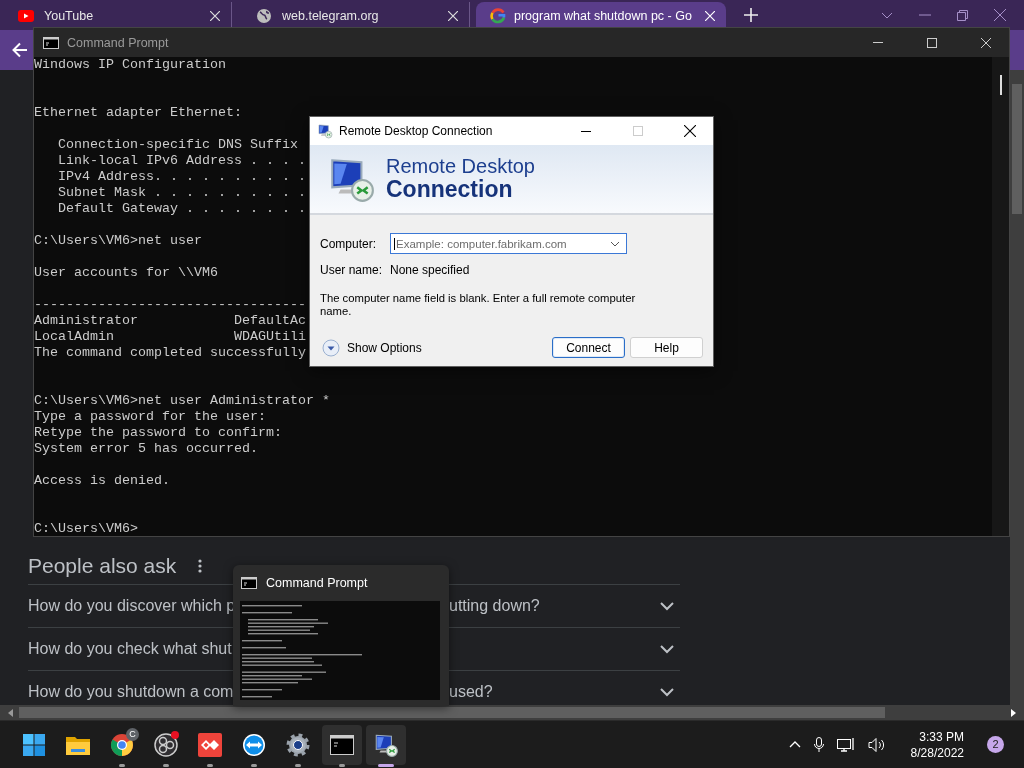  Describe the element at coordinates (130, 649) in the screenshot. I see `question-text: How do you check what shut` at that location.